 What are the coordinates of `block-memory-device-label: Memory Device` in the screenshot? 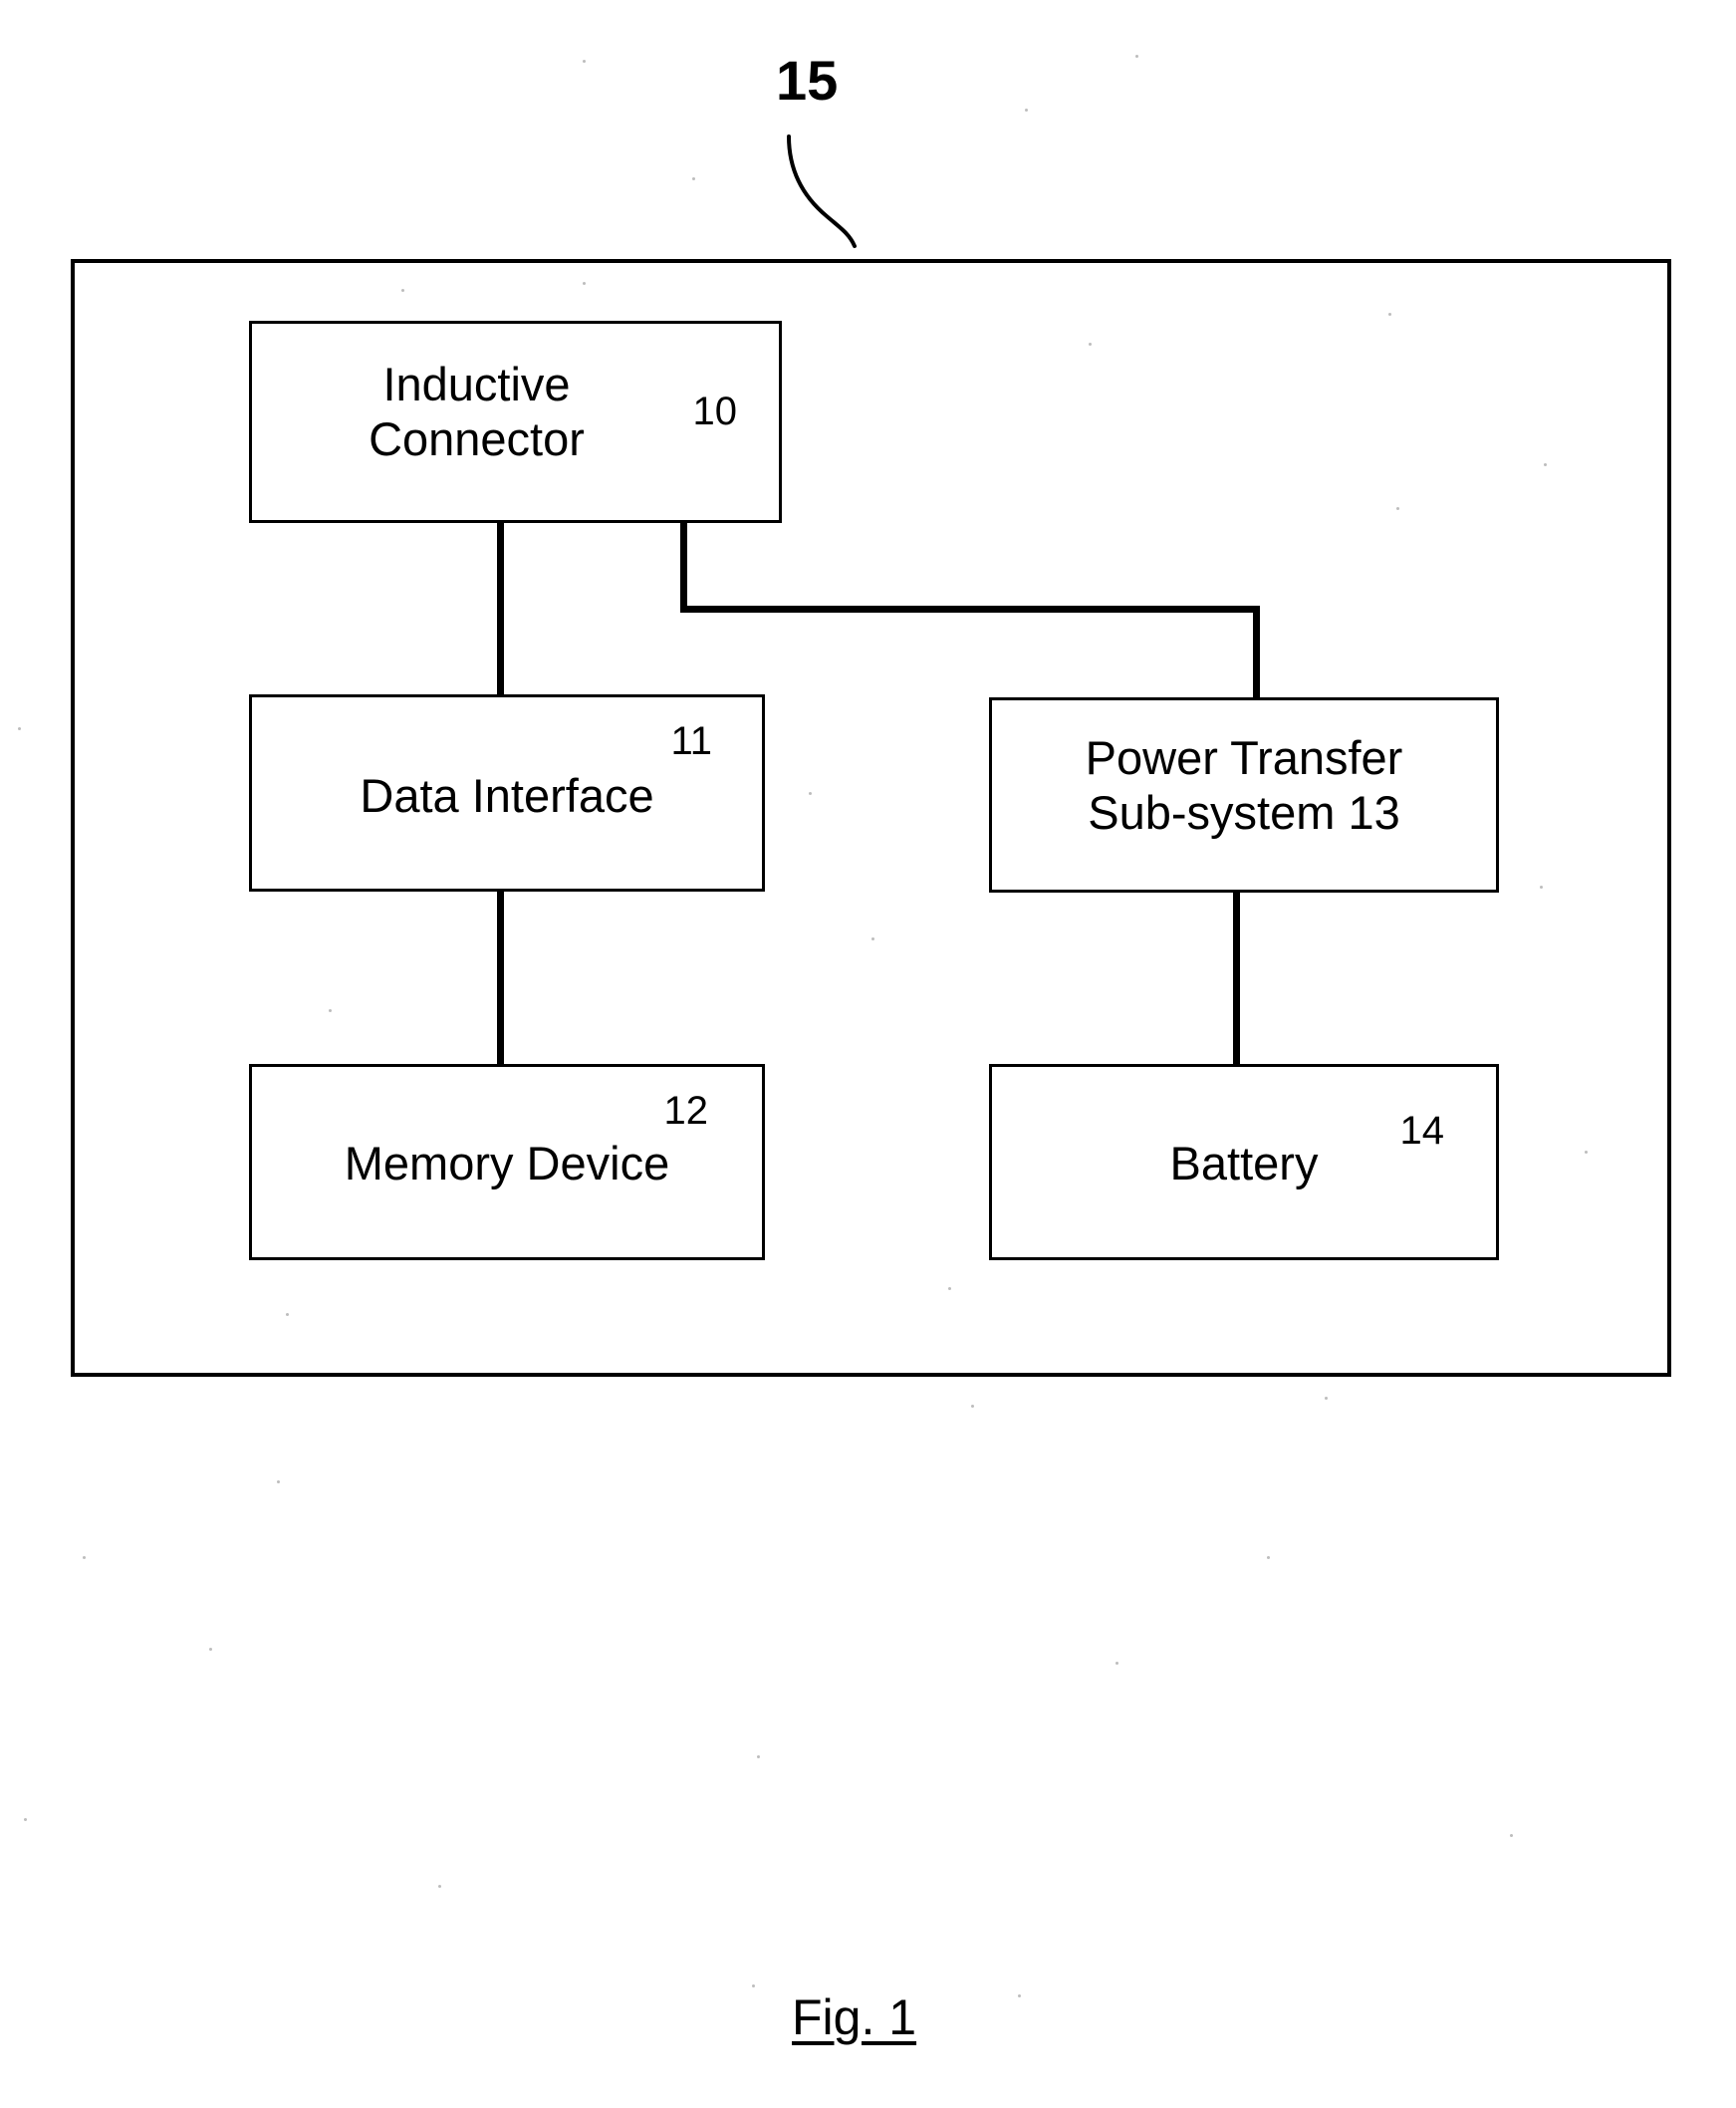 It's located at (507, 1163).